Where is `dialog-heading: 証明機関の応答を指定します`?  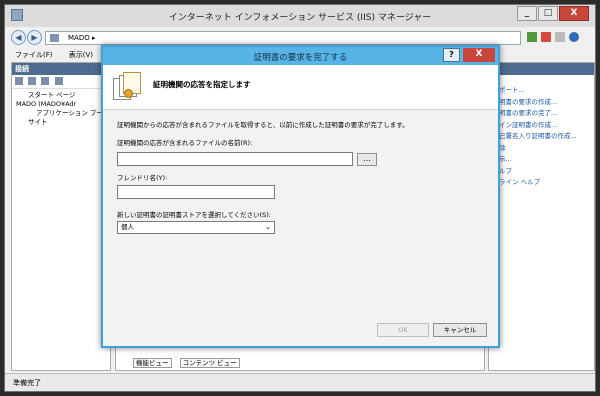
dialog-heading: 証明機関の応答を指定します is located at coordinates (202, 84).